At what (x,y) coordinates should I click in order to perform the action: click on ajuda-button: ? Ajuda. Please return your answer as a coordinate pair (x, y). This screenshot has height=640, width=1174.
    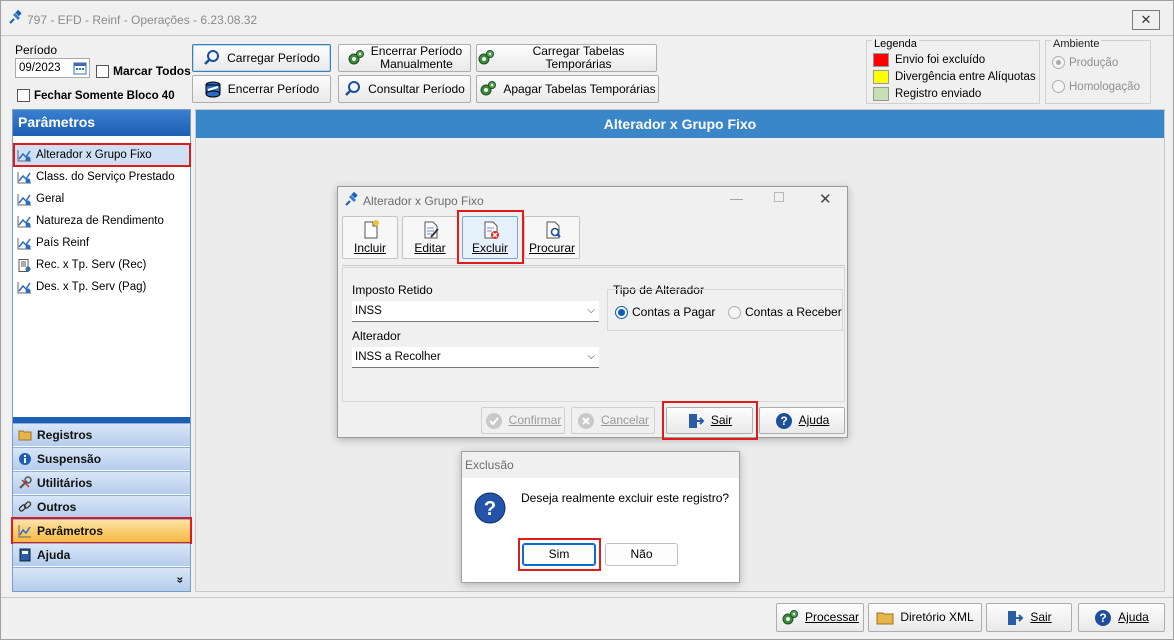
    Looking at the image, I should click on (802, 420).